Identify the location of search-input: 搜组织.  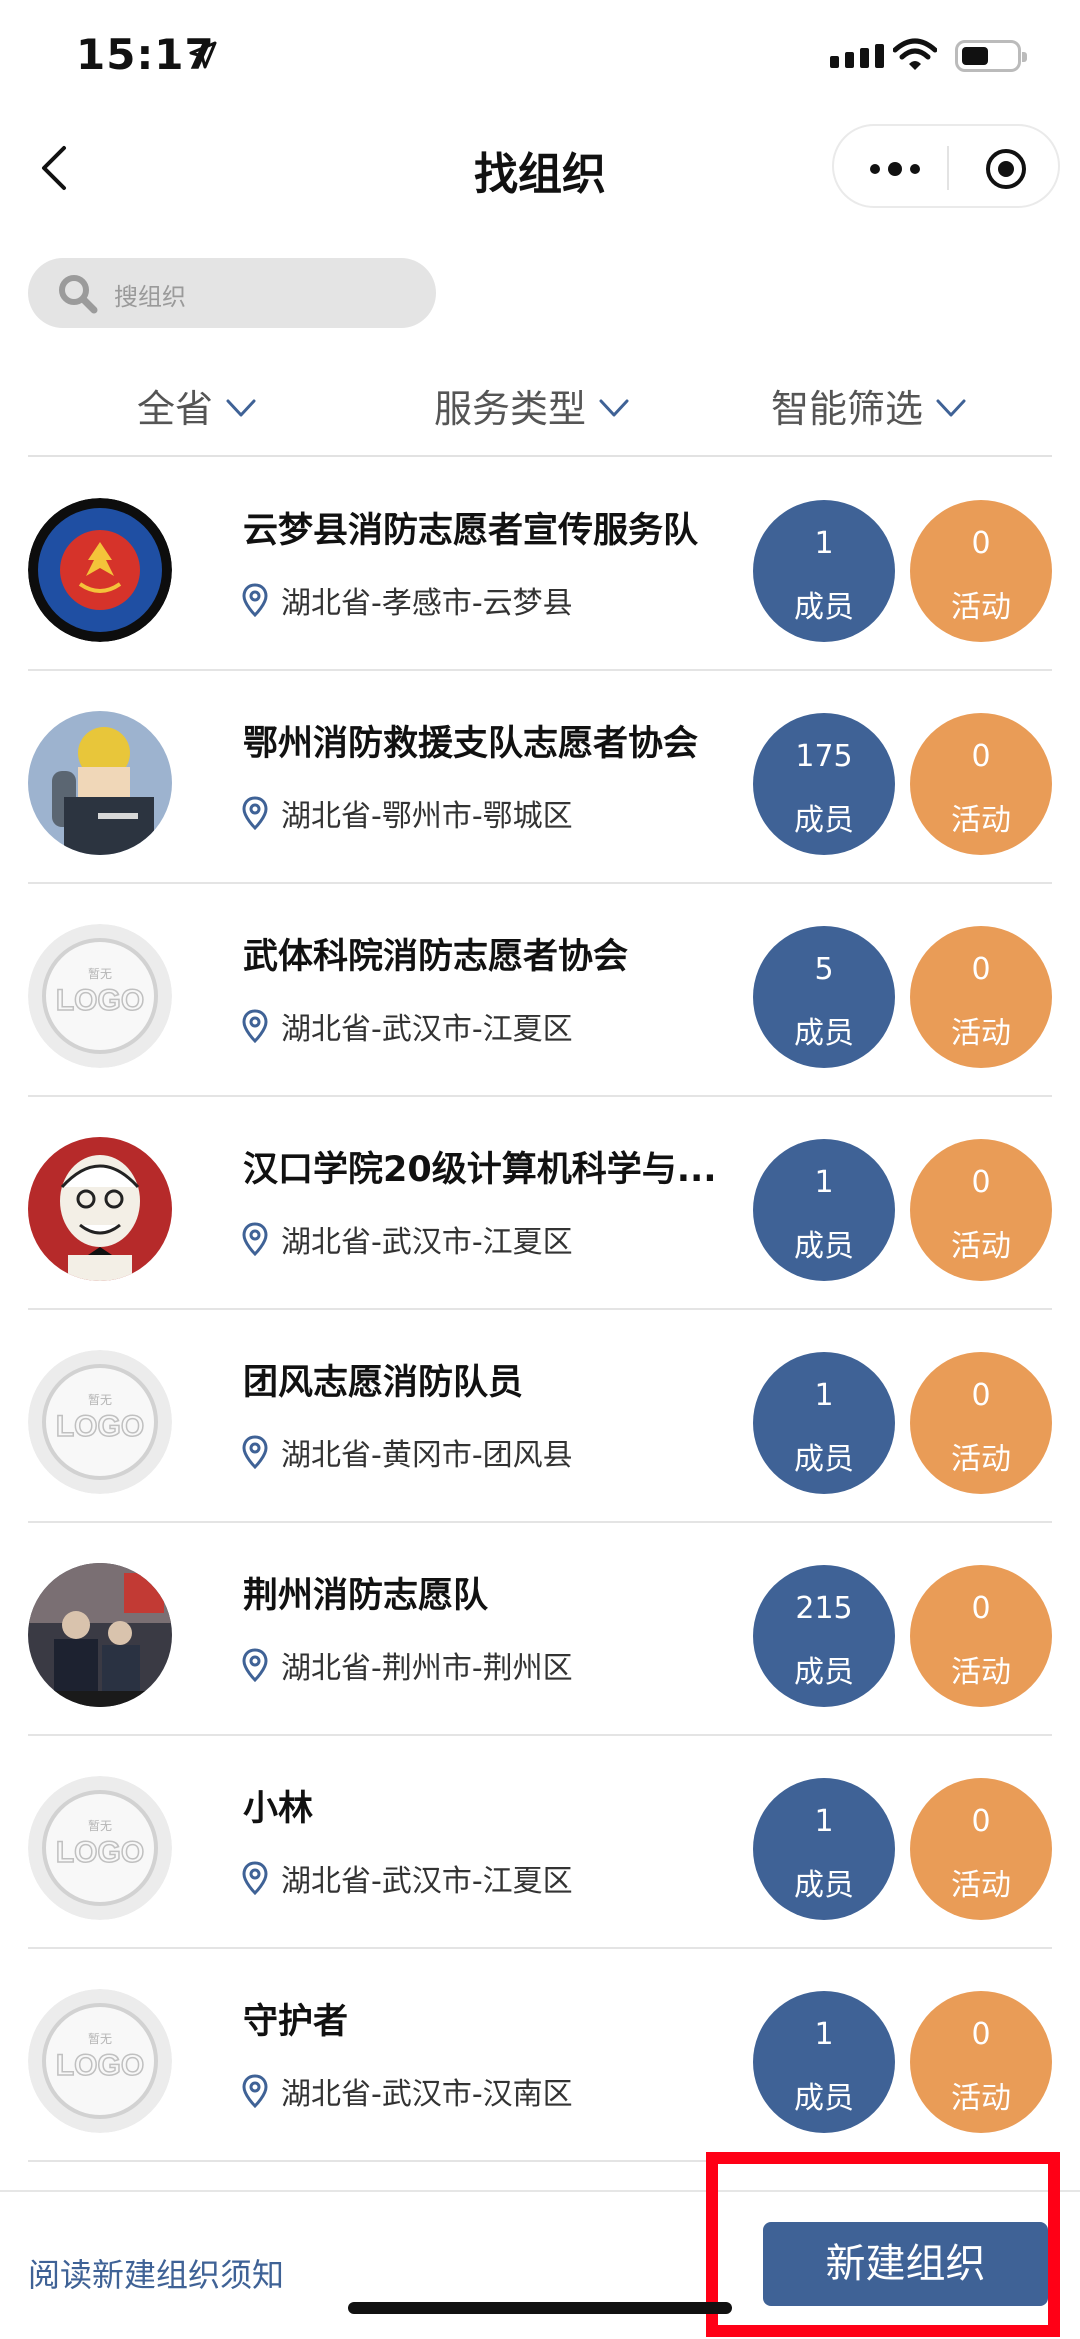
(232, 293).